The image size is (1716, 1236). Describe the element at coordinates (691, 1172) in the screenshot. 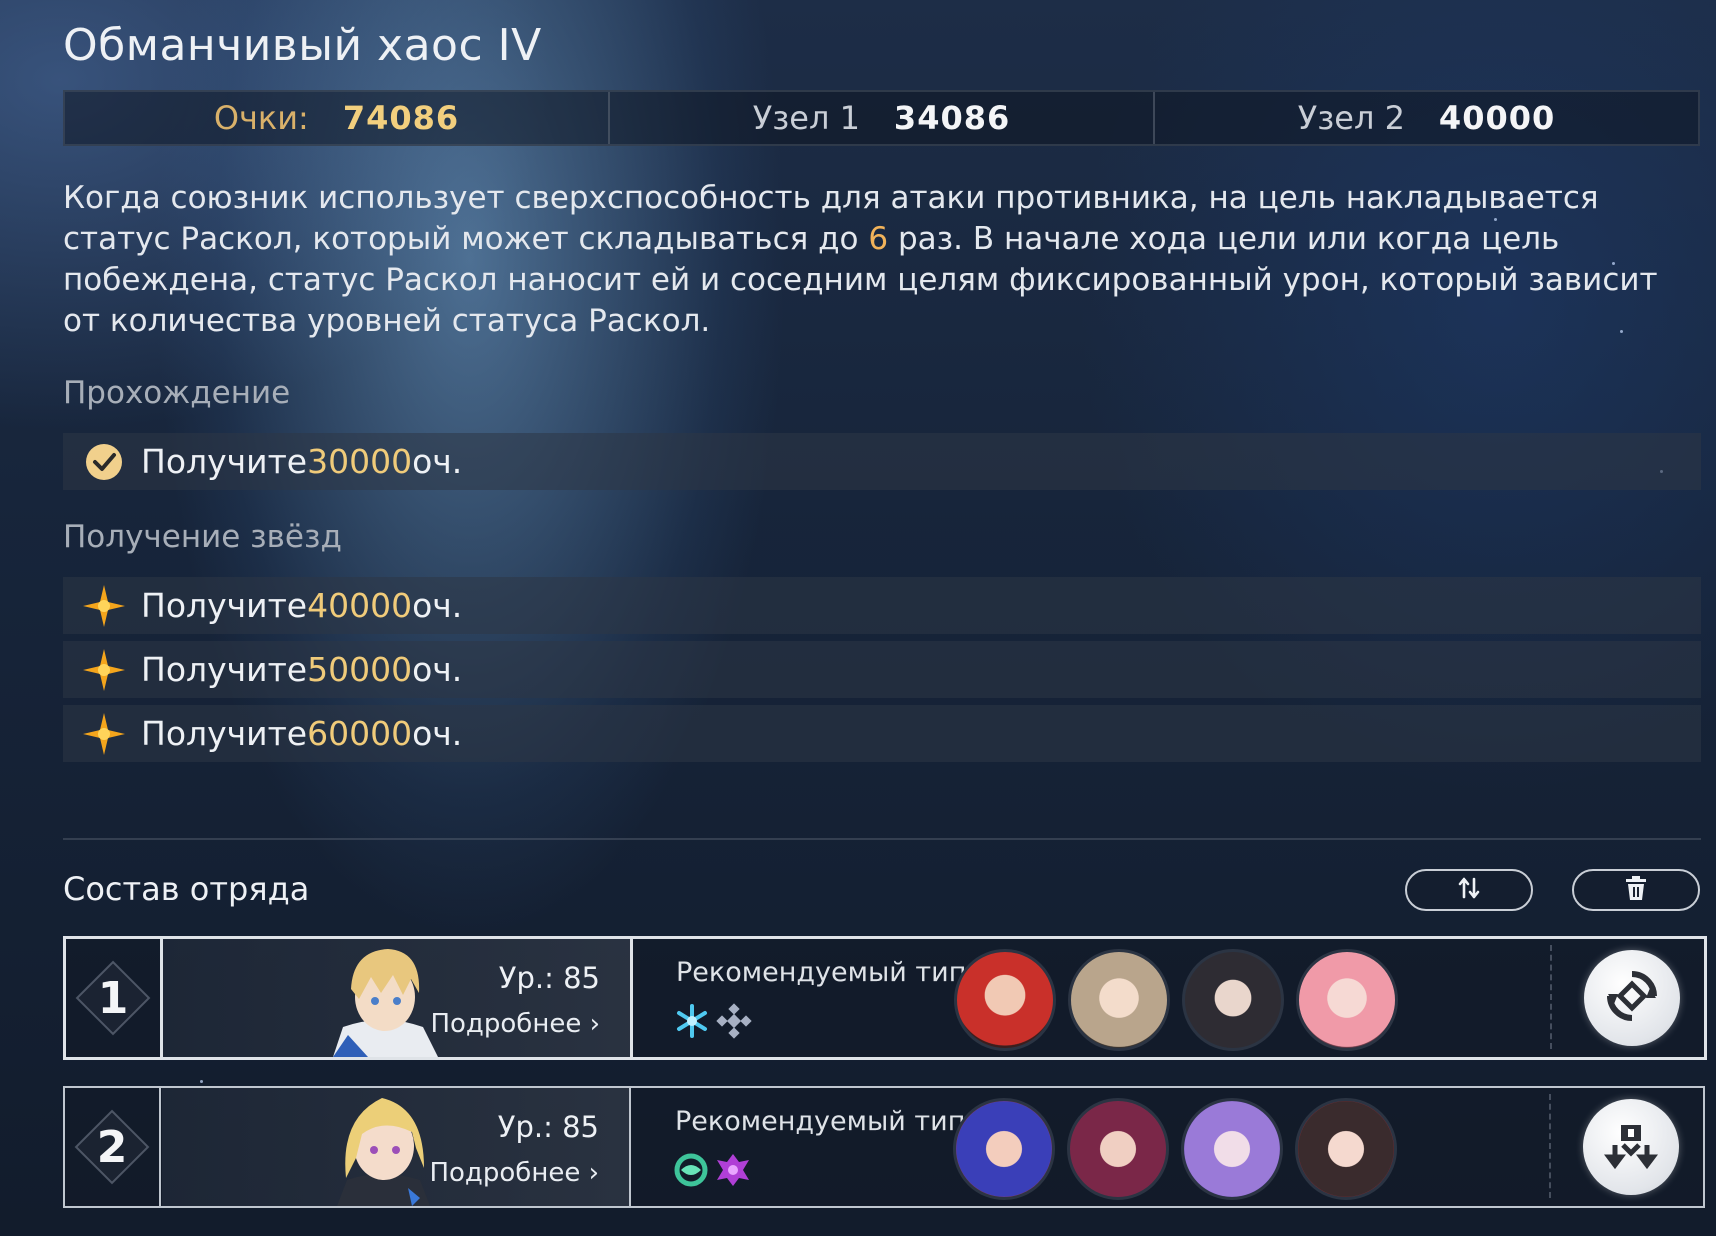

I see `wind-element-icon` at that location.